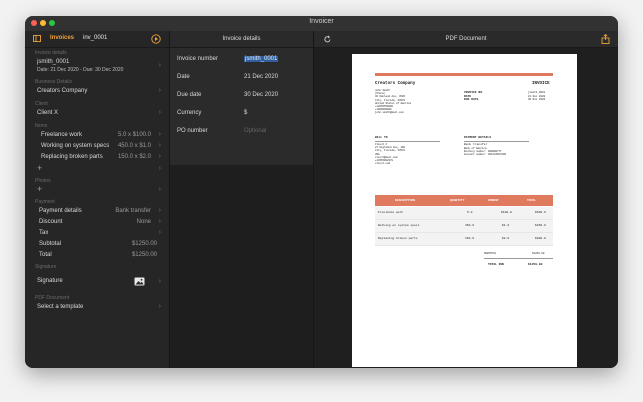 The height and width of the screenshot is (402, 643). Describe the element at coordinates (97, 169) in the screenshot. I see `add-item-button: + ›` at that location.